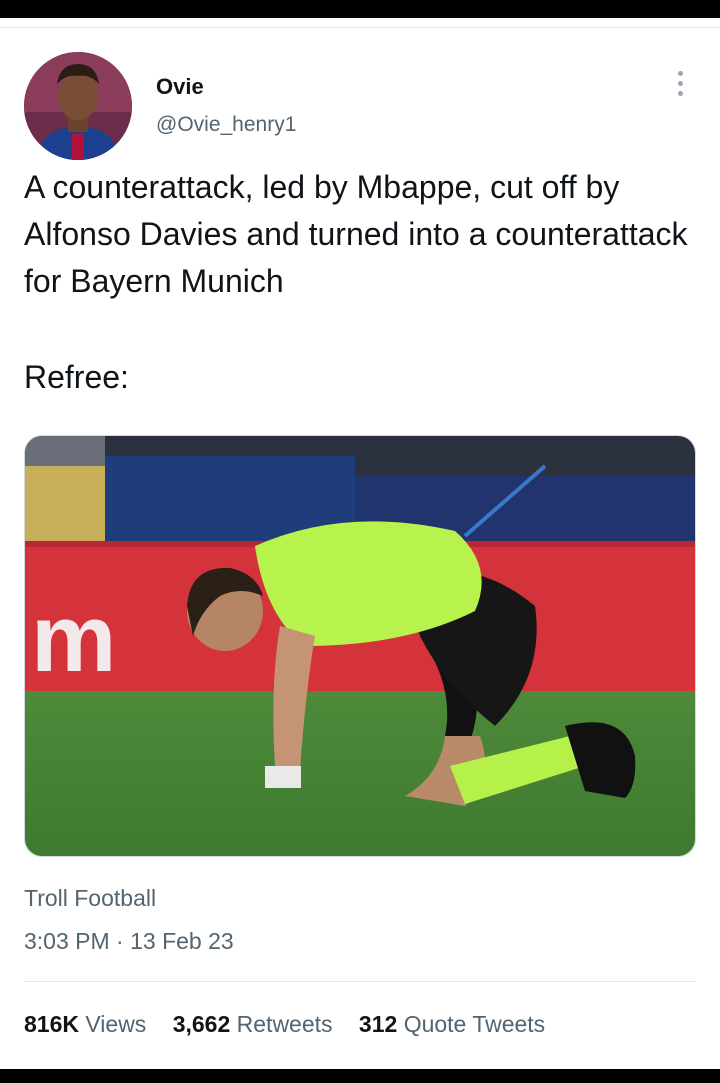  What do you see at coordinates (78, 106) in the screenshot?
I see `avatar` at bounding box center [78, 106].